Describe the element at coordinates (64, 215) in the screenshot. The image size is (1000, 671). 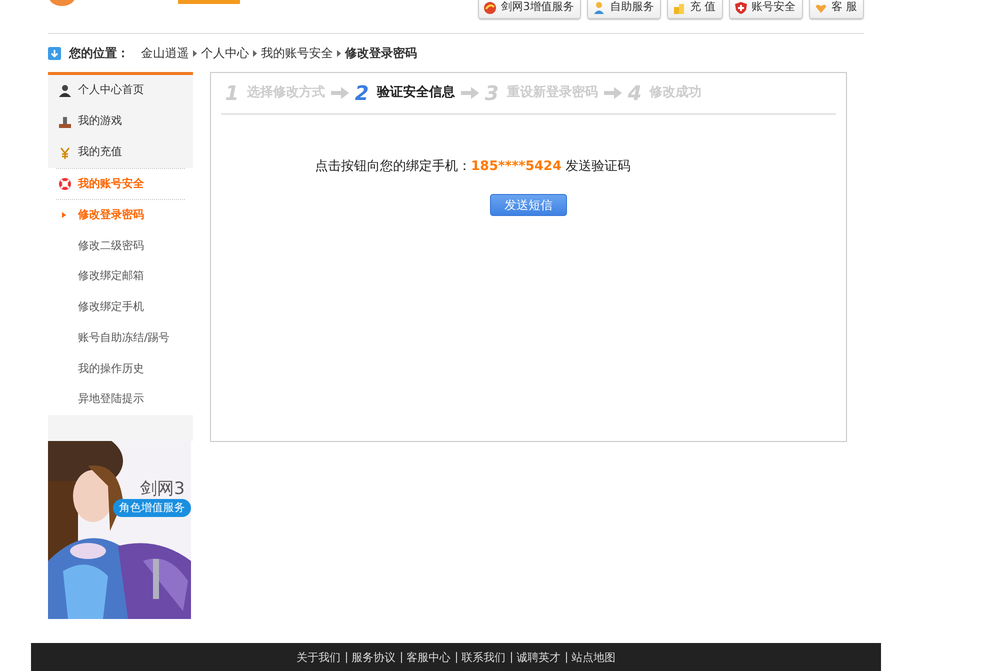
I see `bullet-icon` at that location.